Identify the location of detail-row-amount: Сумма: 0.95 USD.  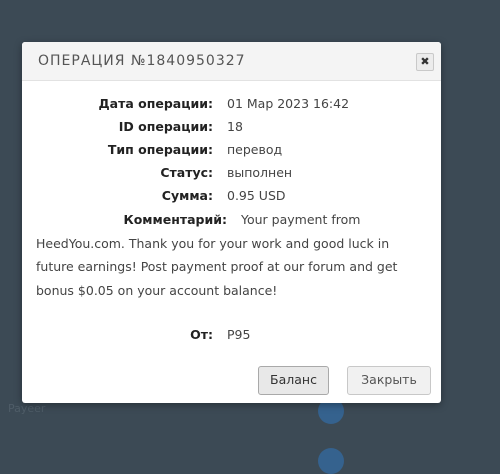
(231, 195).